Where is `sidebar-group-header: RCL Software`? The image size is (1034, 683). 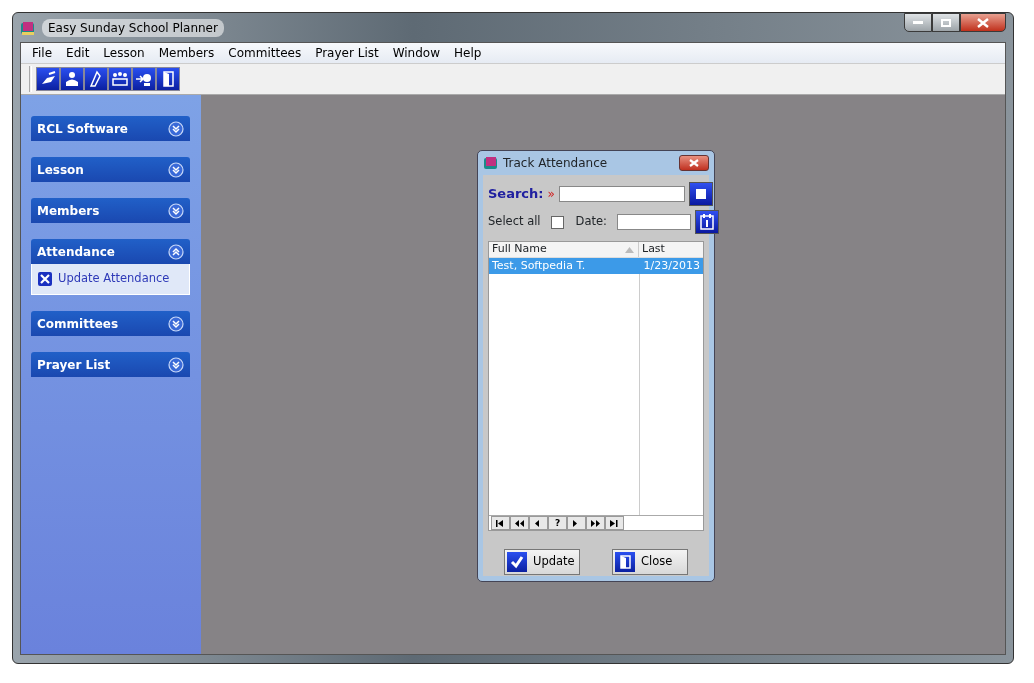 sidebar-group-header: RCL Software is located at coordinates (110, 128).